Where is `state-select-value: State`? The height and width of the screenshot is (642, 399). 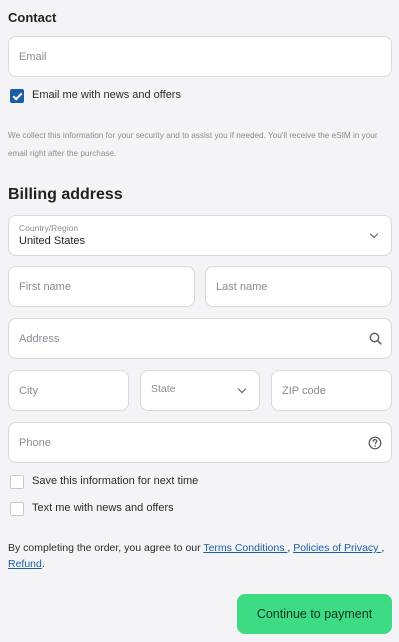 state-select-value: State is located at coordinates (163, 389).